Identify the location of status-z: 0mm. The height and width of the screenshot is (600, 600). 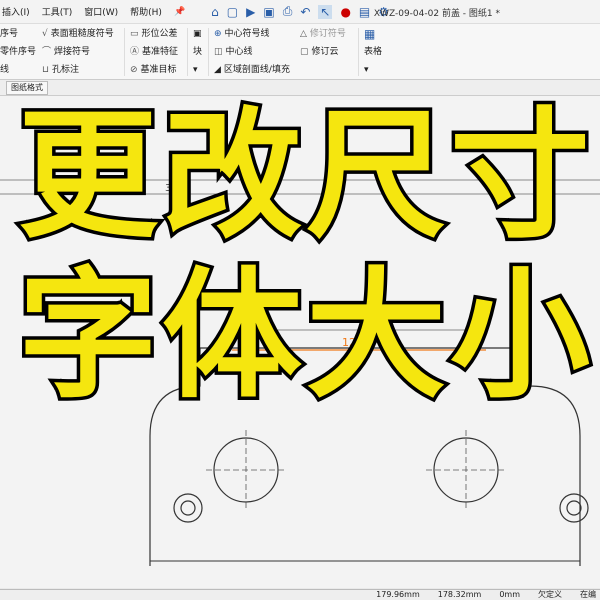
(509, 594).